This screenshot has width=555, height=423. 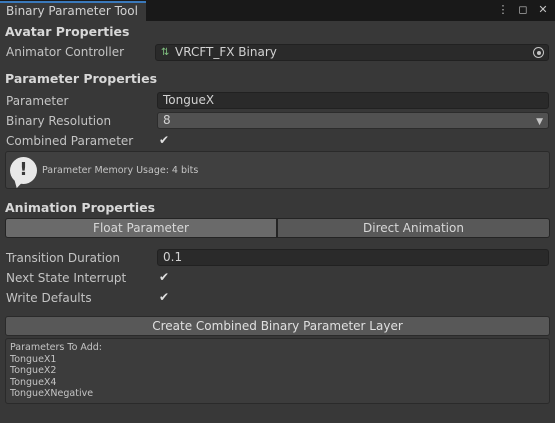 I want to click on binary-resolution-label: Binary Resolution, so click(x=59, y=121).